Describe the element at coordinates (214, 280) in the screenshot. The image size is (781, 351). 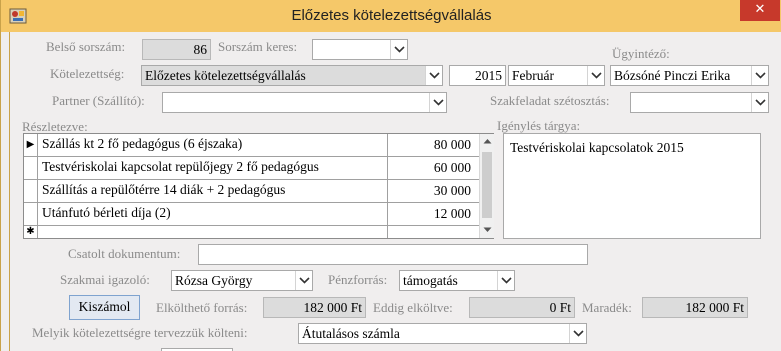
I see `szakmai-value: Rózsa György` at that location.